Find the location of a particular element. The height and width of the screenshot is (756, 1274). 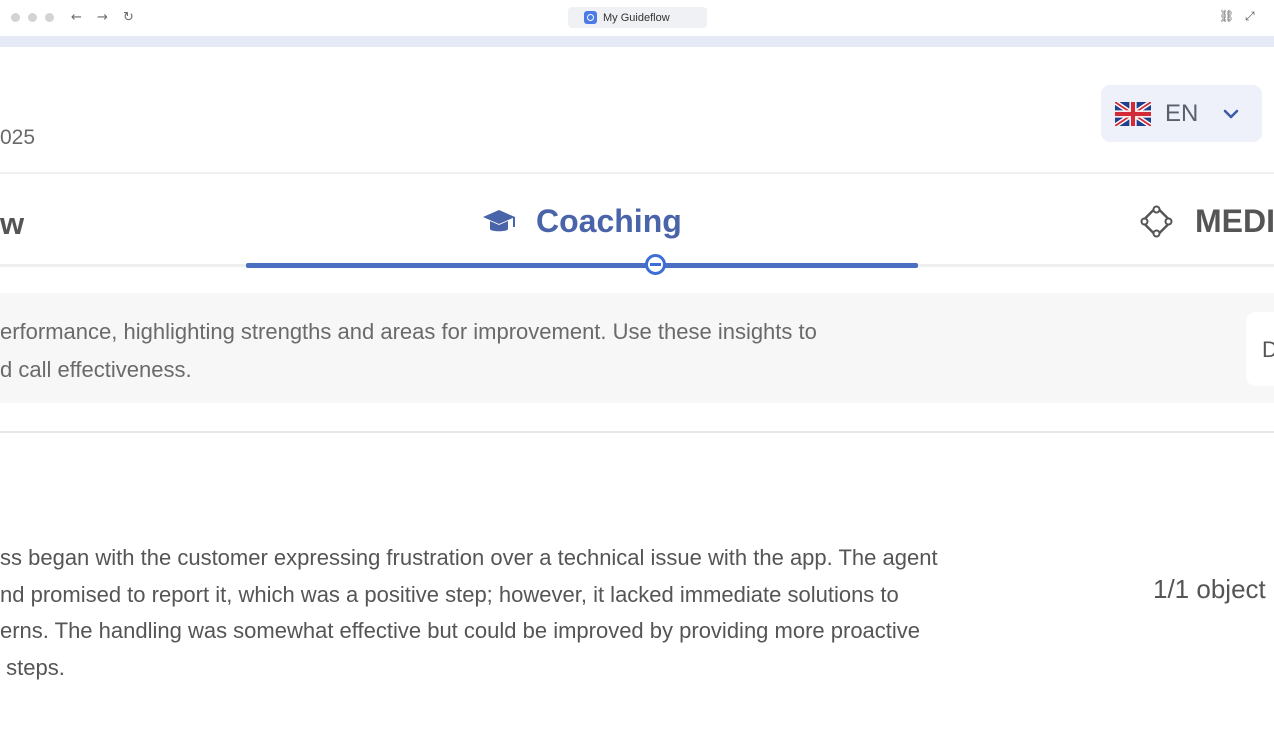

header-divider is located at coordinates (637, 173).